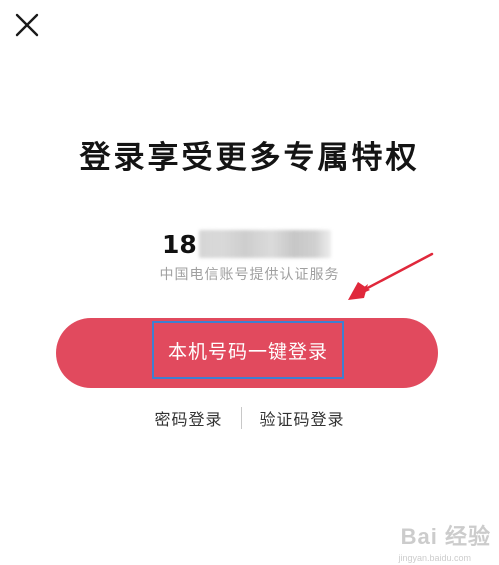 The image size is (499, 565). Describe the element at coordinates (391, 276) in the screenshot. I see `annotation-arrow-icon` at that location.